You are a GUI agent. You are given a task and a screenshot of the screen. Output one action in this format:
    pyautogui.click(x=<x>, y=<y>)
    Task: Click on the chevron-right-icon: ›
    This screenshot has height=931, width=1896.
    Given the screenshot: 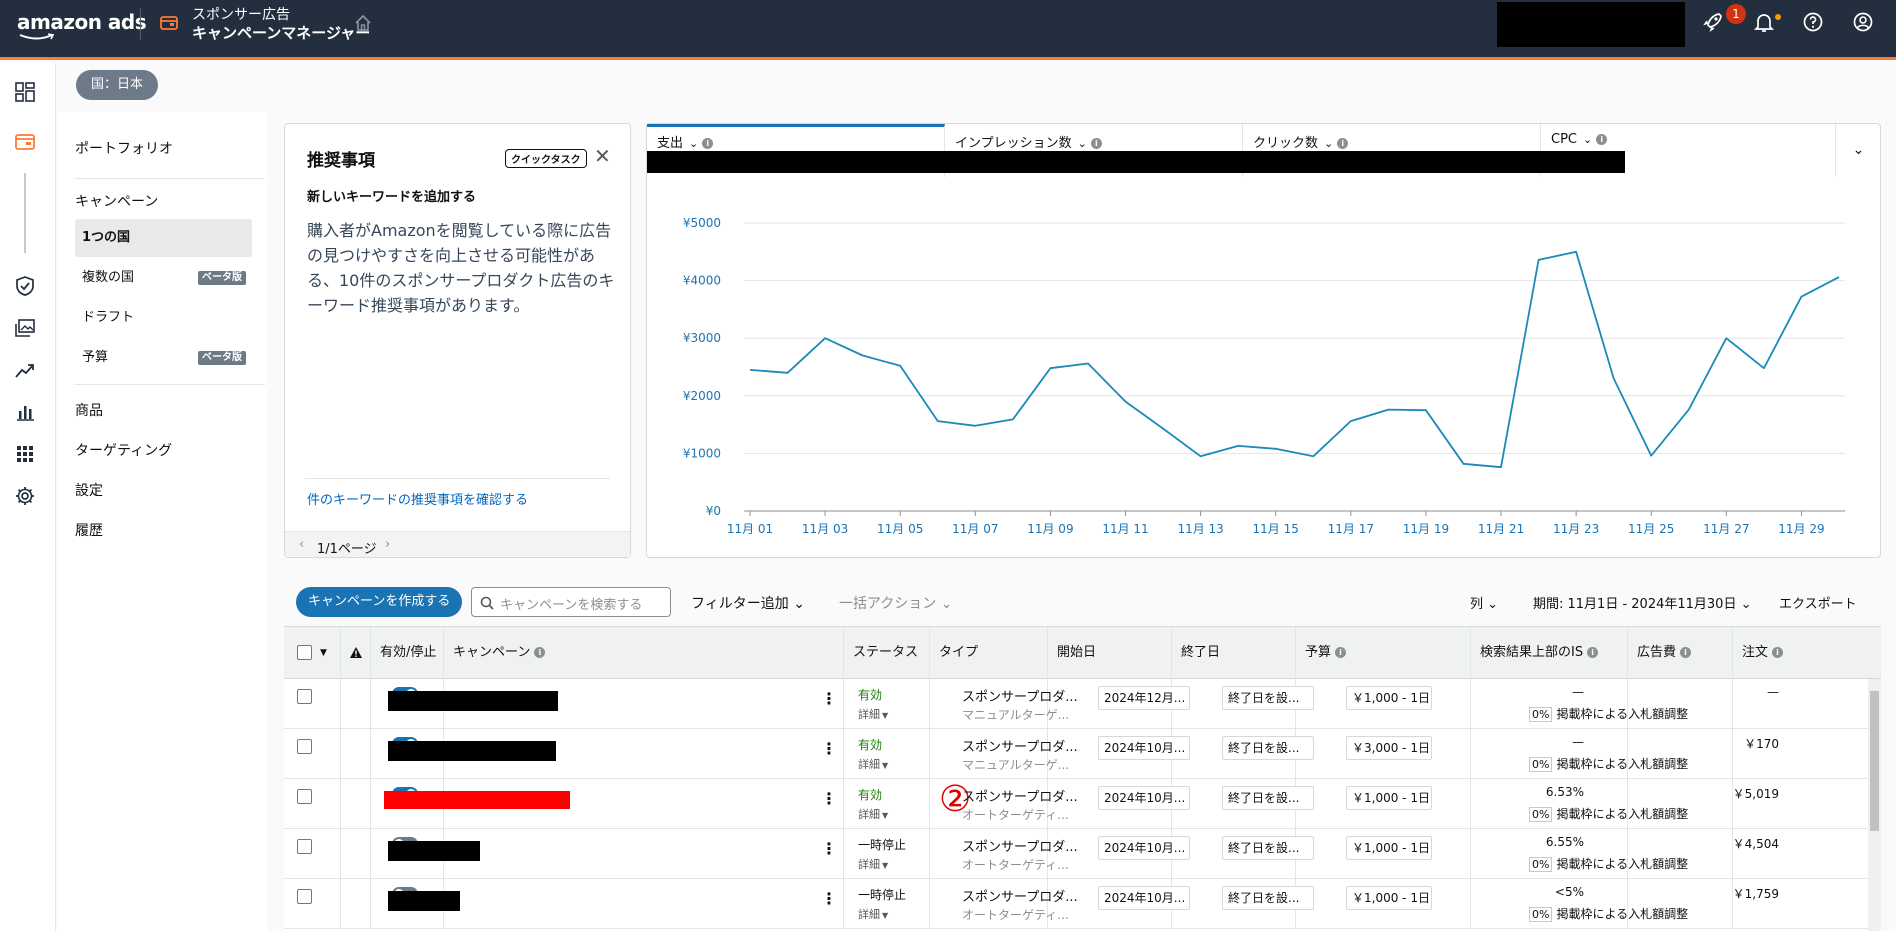 What is the action you would take?
    pyautogui.click(x=387, y=544)
    